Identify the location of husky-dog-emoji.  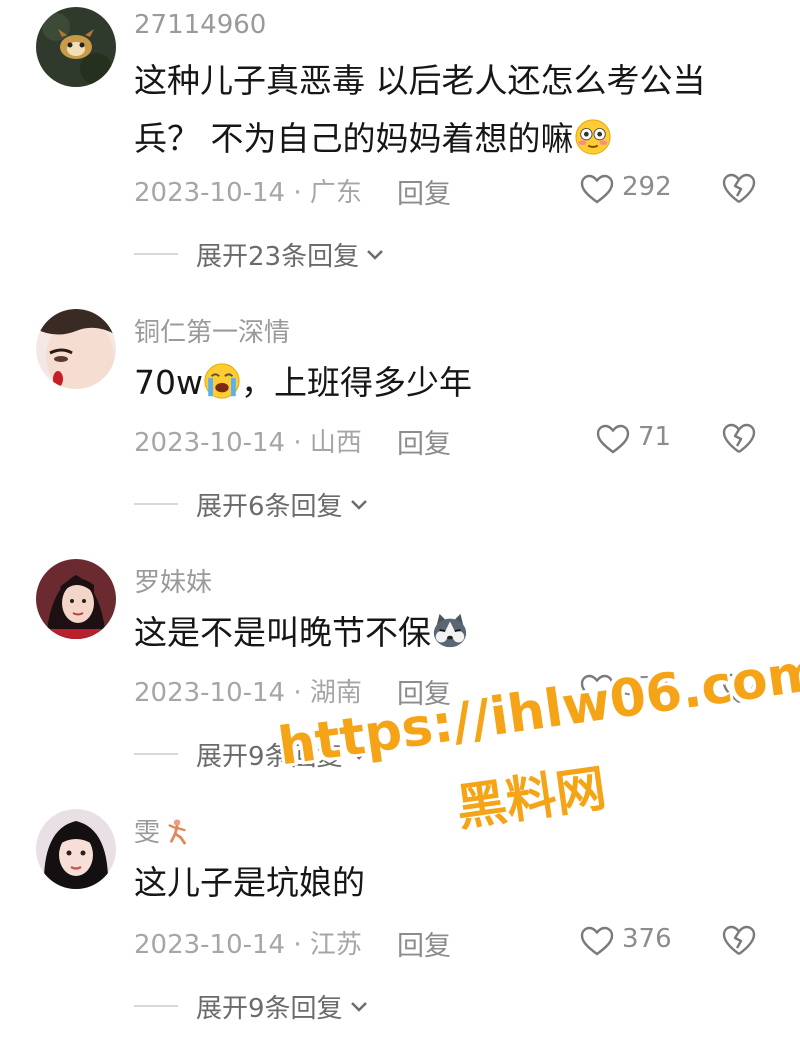
(450, 629).